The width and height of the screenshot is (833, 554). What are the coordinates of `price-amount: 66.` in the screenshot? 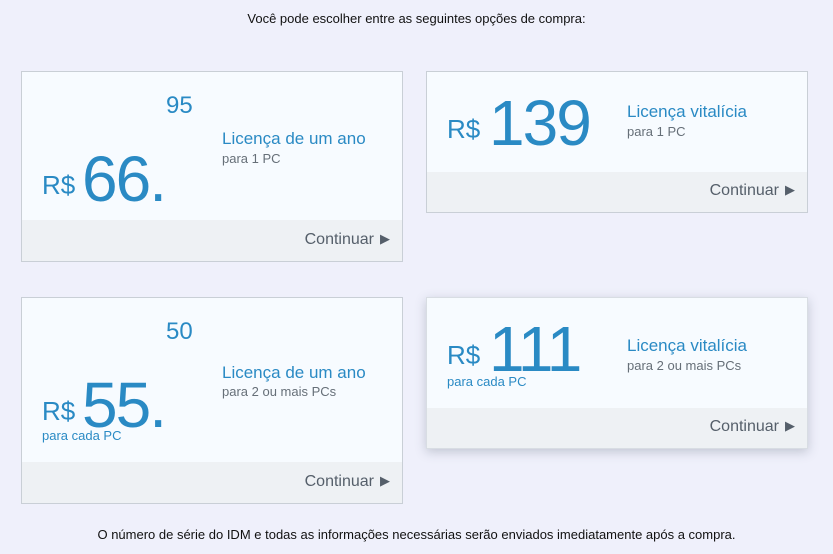 It's located at (124, 179).